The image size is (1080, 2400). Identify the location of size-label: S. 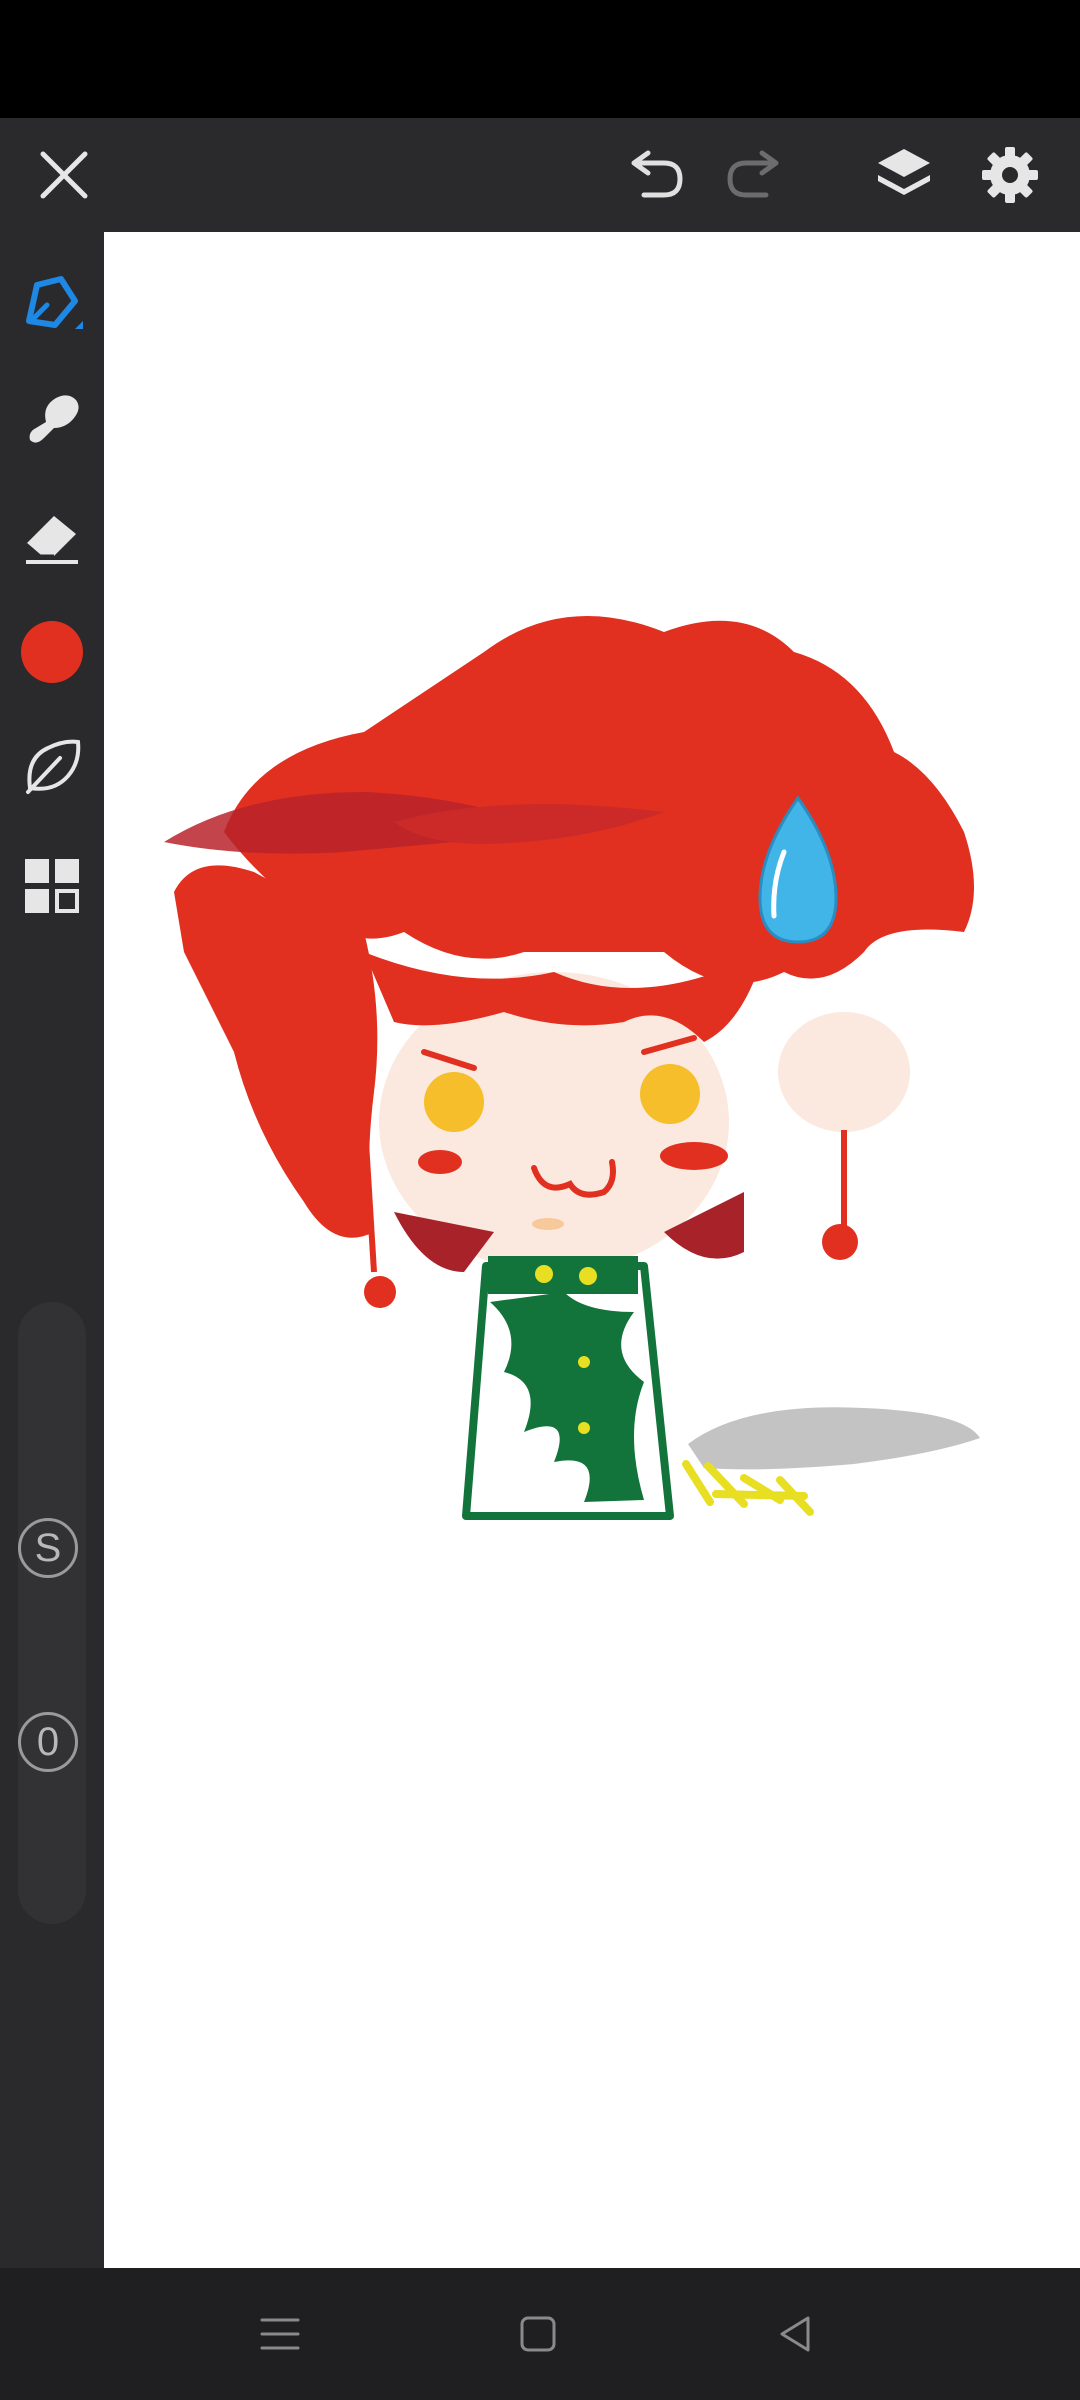
(48, 1548).